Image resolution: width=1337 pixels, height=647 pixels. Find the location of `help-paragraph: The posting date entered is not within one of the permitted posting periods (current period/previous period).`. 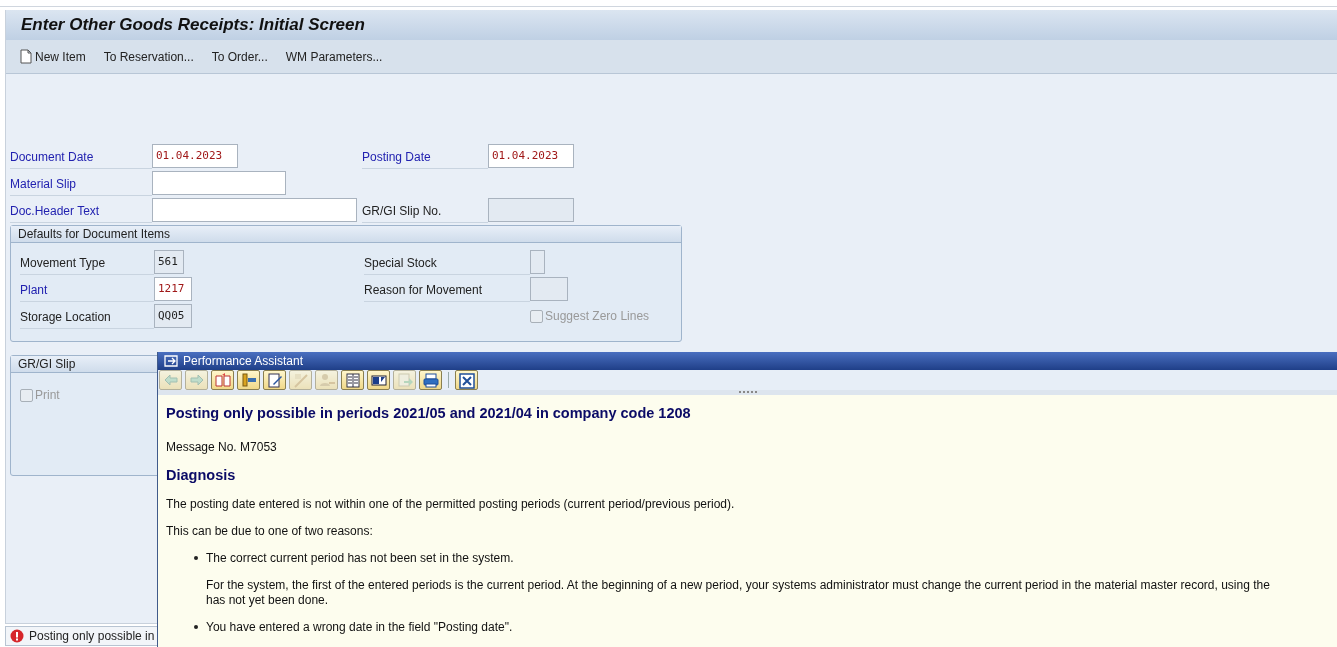

help-paragraph: The posting date entered is not within one of the permitted posting periods (current period/previous period). is located at coordinates (451, 504).